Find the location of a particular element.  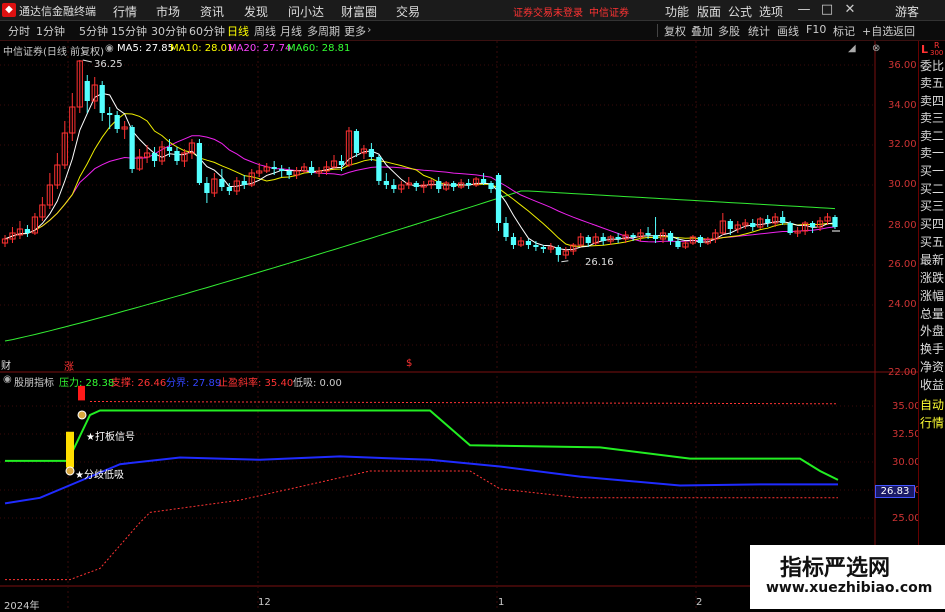

menu-wealth: 财富圈 is located at coordinates (359, 11).